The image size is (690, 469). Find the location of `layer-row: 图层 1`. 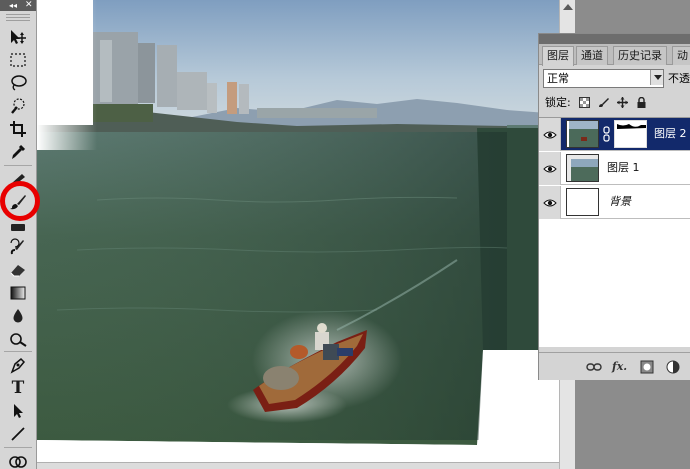

layer-row: 图层 1 is located at coordinates (614, 168).